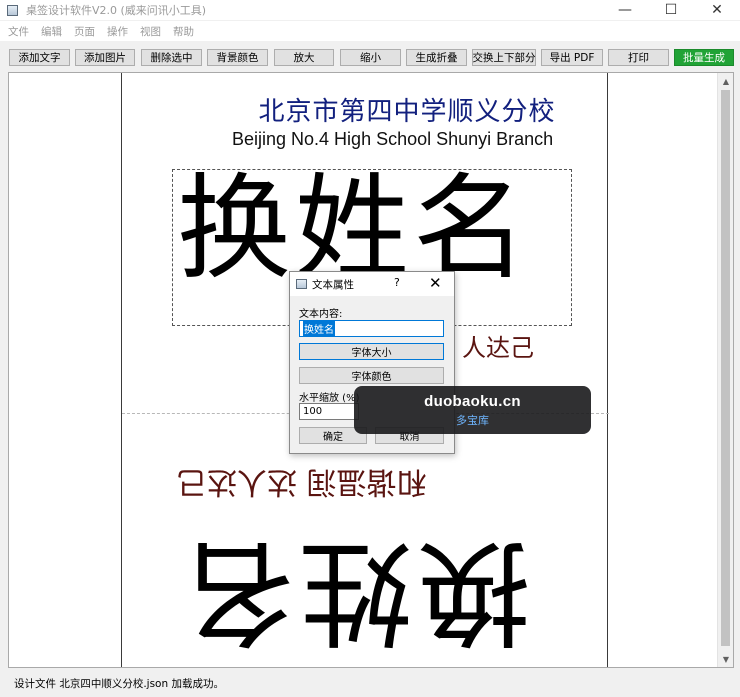 This screenshot has height=697, width=740. Describe the element at coordinates (392, 139) in the screenshot. I see `school-name-en: Beijing No.4 High School Shunyi Branch` at that location.